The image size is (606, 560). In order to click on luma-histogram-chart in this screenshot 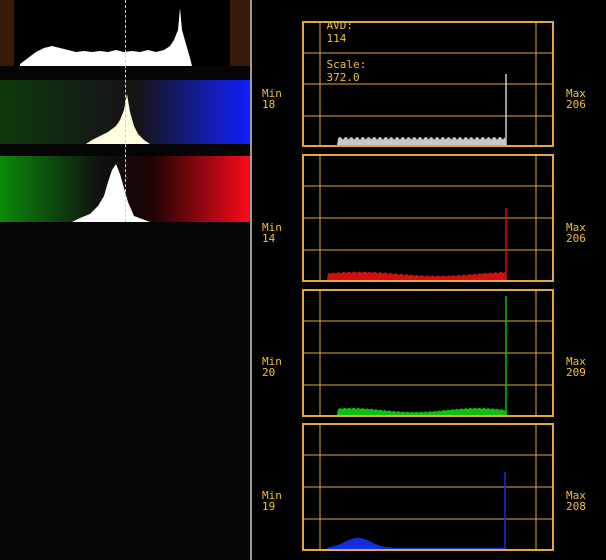, I will do `click(428, 84)`.